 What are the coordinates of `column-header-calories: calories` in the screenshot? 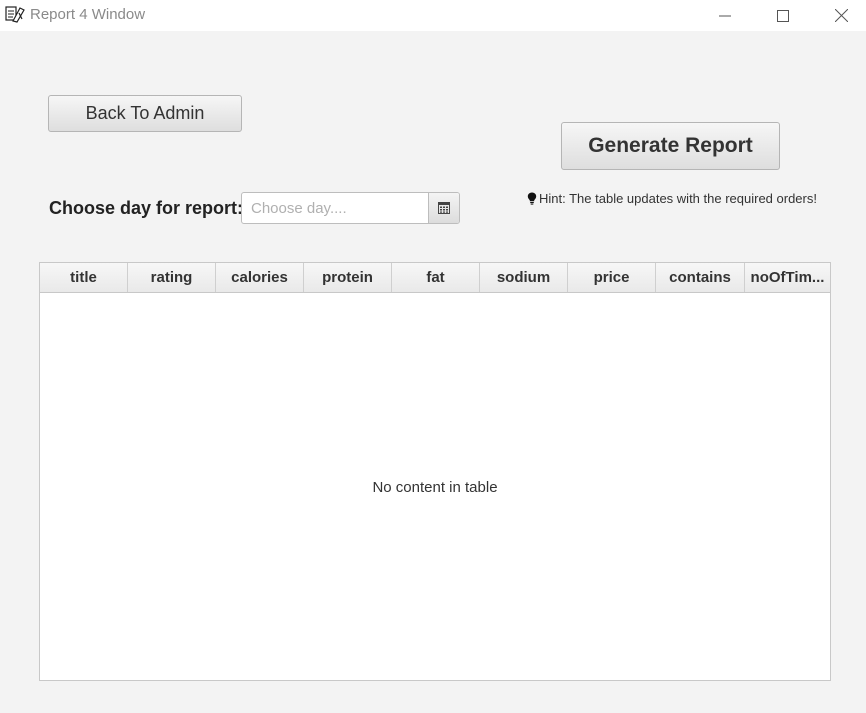 It's located at (260, 277).